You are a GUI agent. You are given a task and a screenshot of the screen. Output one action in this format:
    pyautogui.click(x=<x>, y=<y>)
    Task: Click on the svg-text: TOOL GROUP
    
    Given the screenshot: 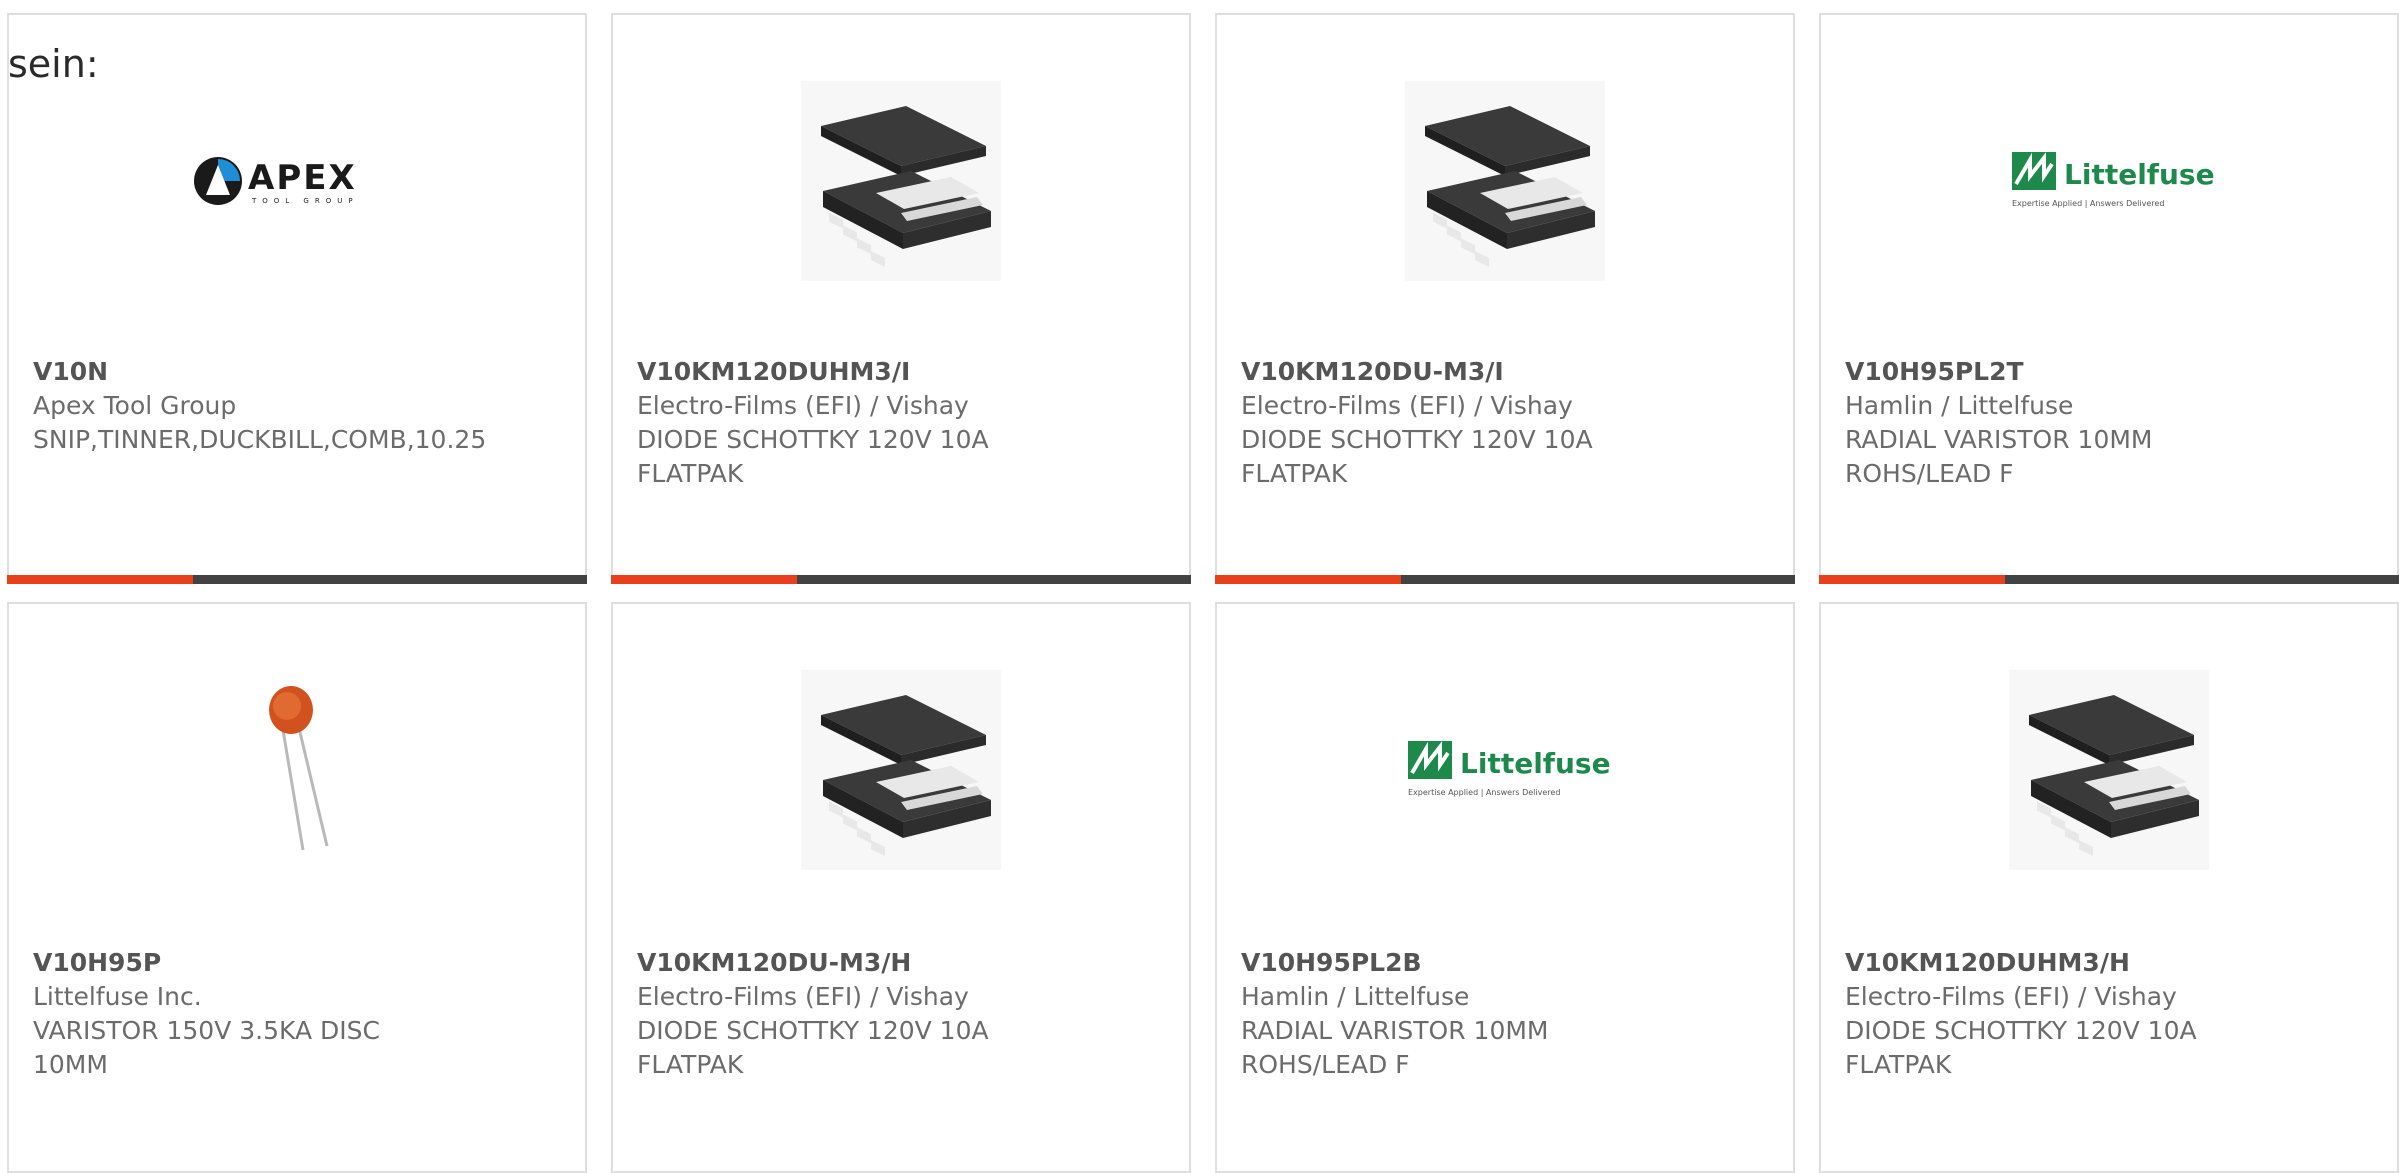 What is the action you would take?
    pyautogui.click(x=305, y=201)
    